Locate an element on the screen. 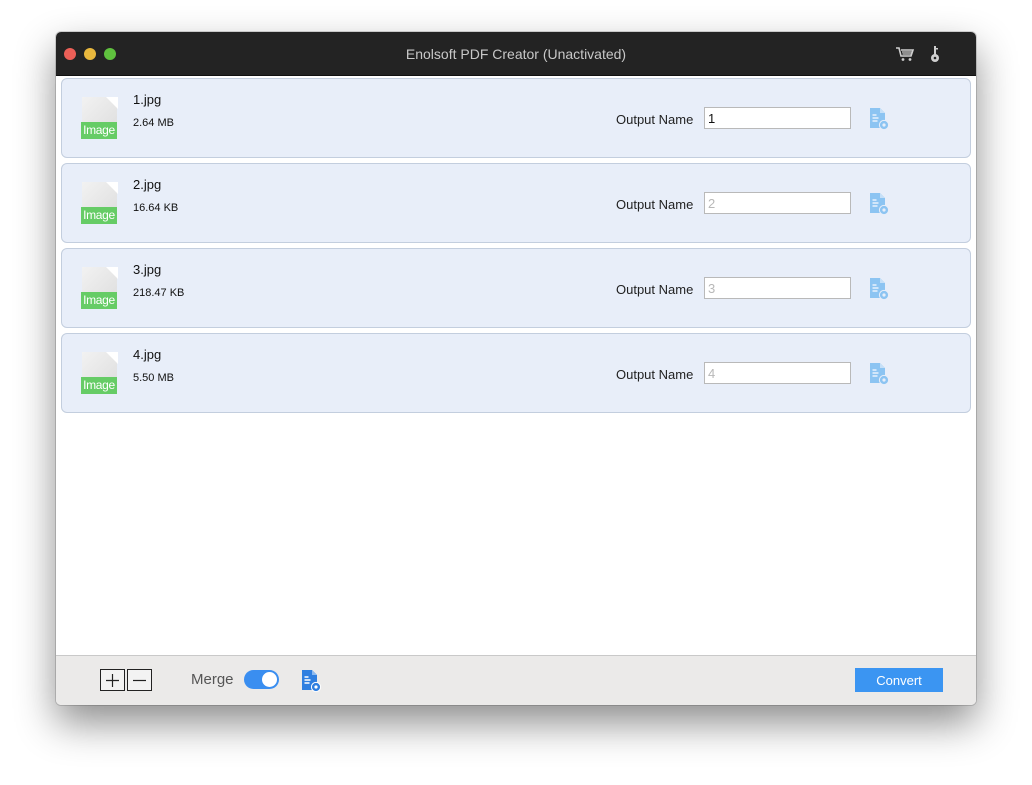 This screenshot has width=1032, height=785. merge-label: Merge is located at coordinates (212, 679).